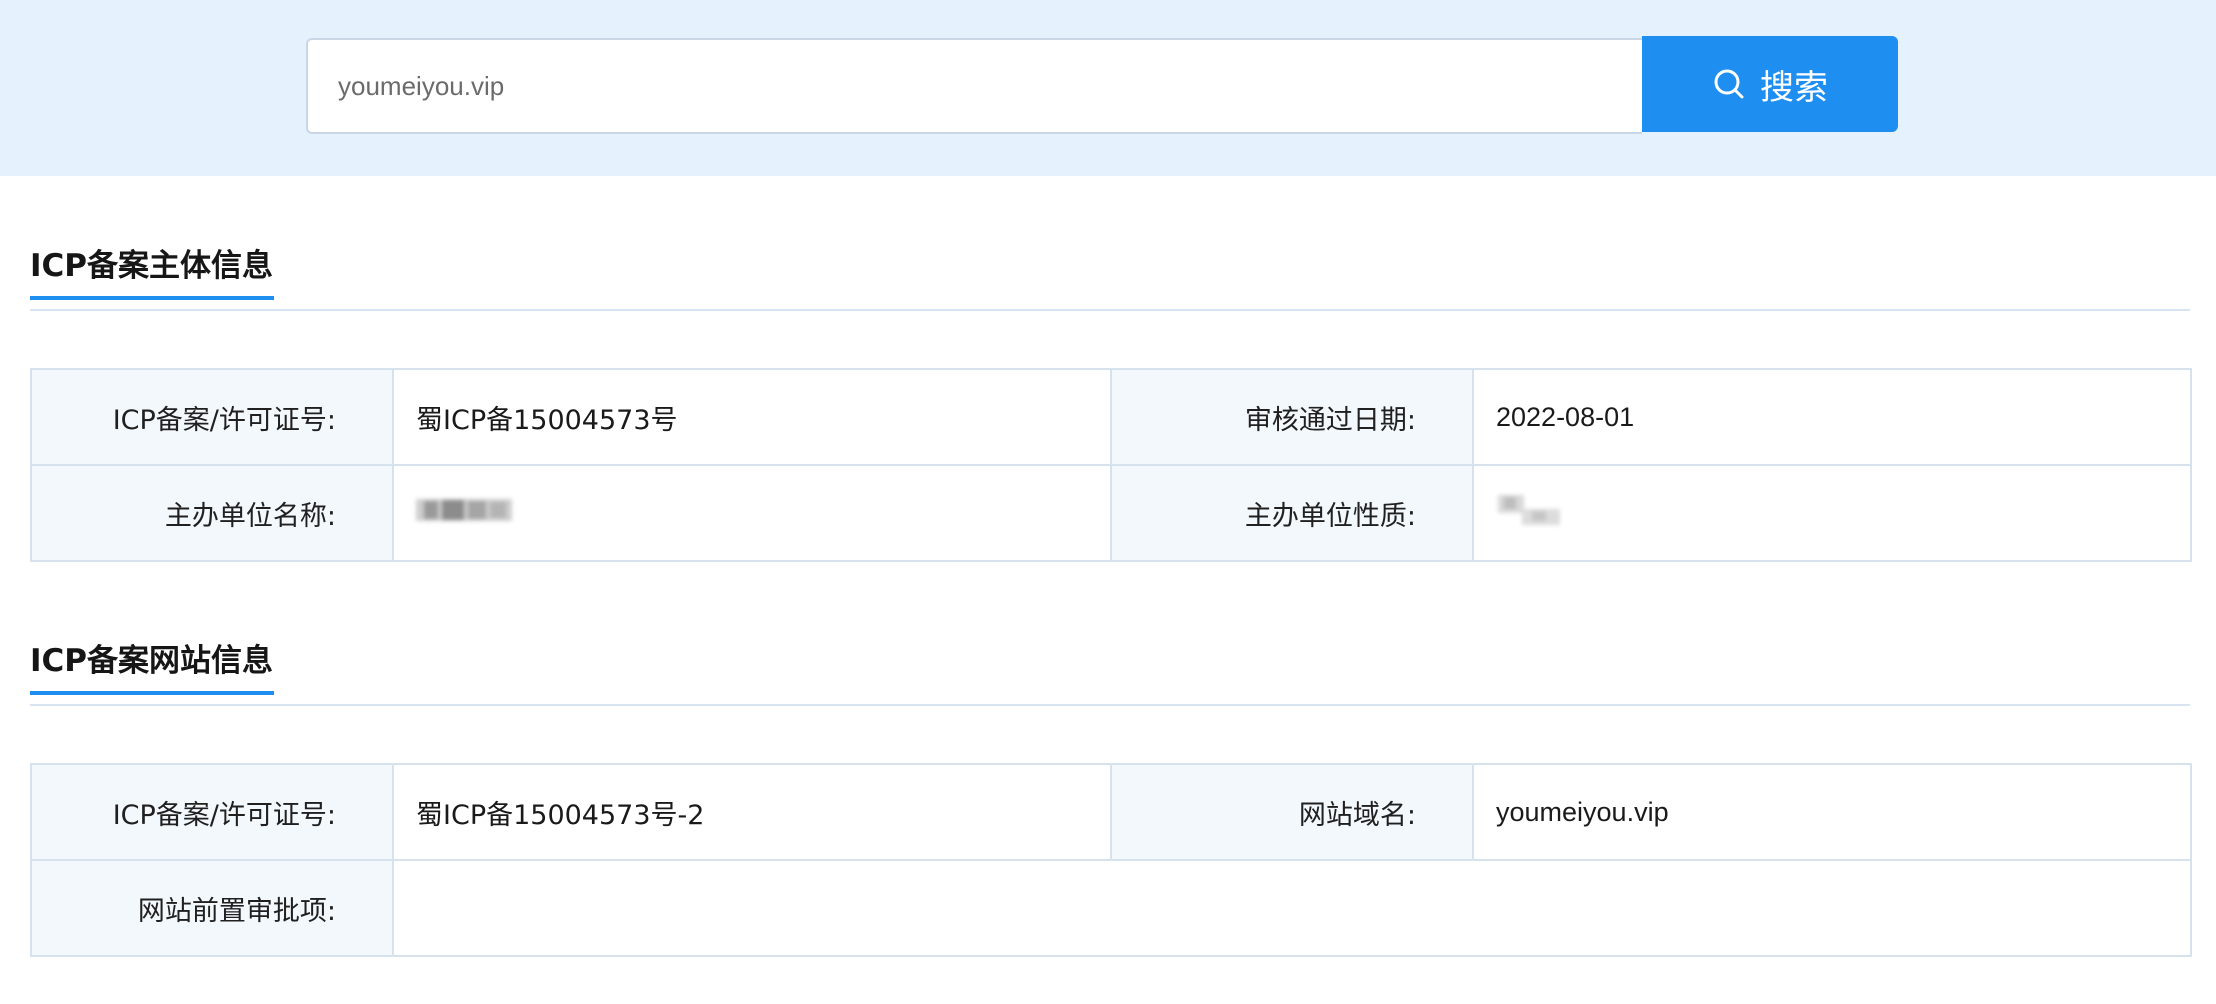  I want to click on search-button: 搜索, so click(1770, 84).